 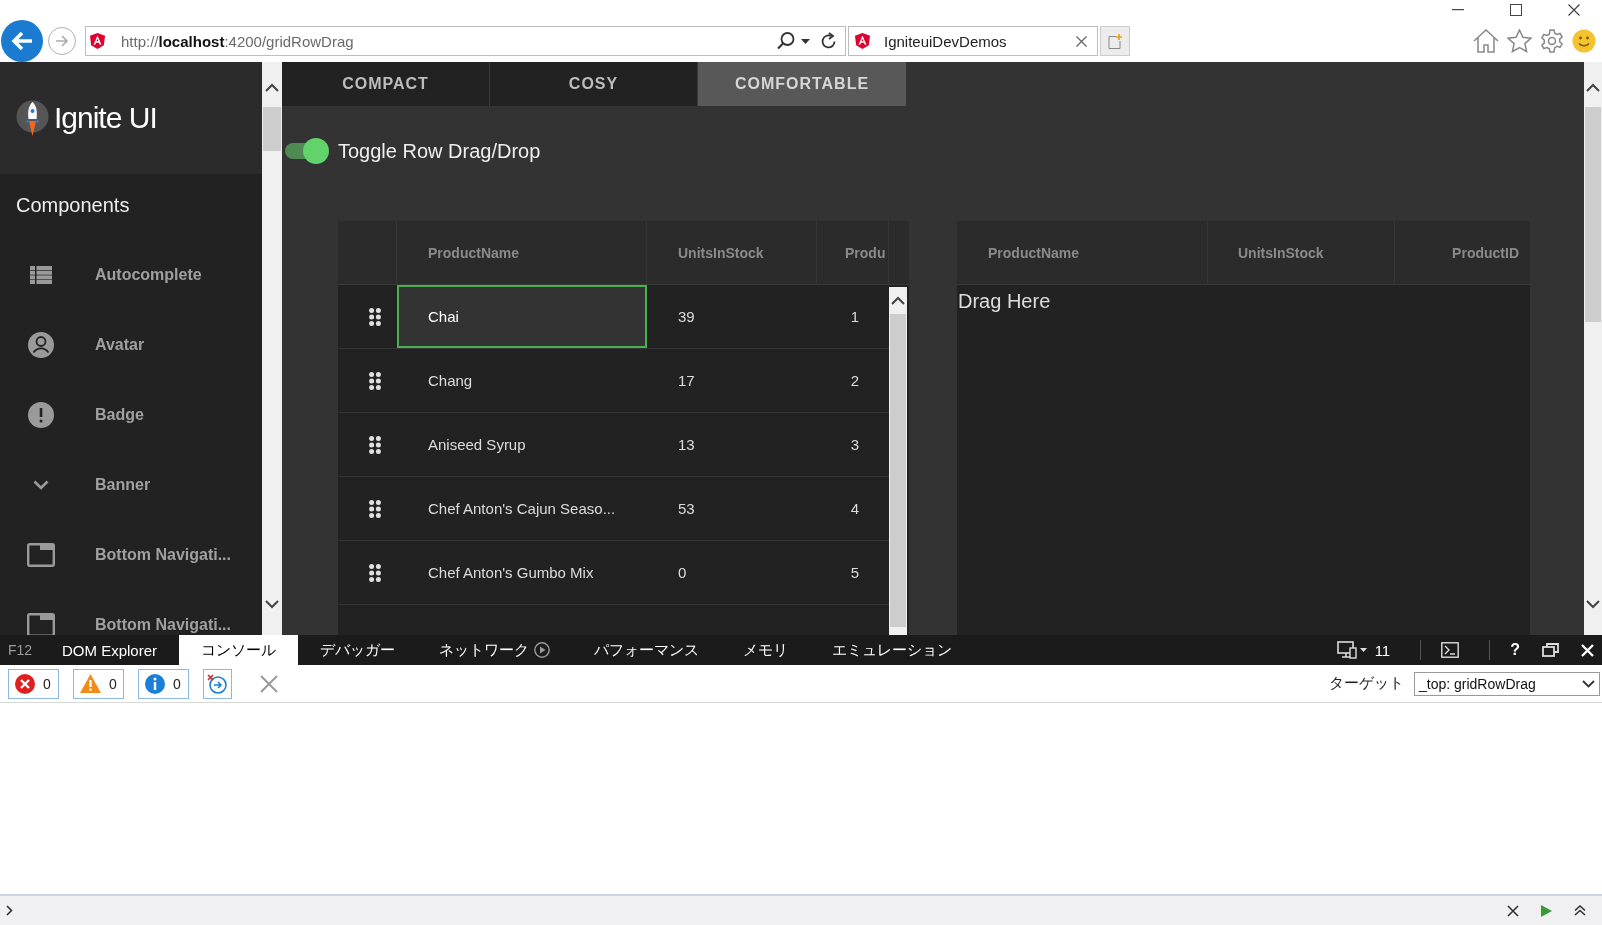 What do you see at coordinates (828, 41) in the screenshot?
I see `refresh-icon` at bounding box center [828, 41].